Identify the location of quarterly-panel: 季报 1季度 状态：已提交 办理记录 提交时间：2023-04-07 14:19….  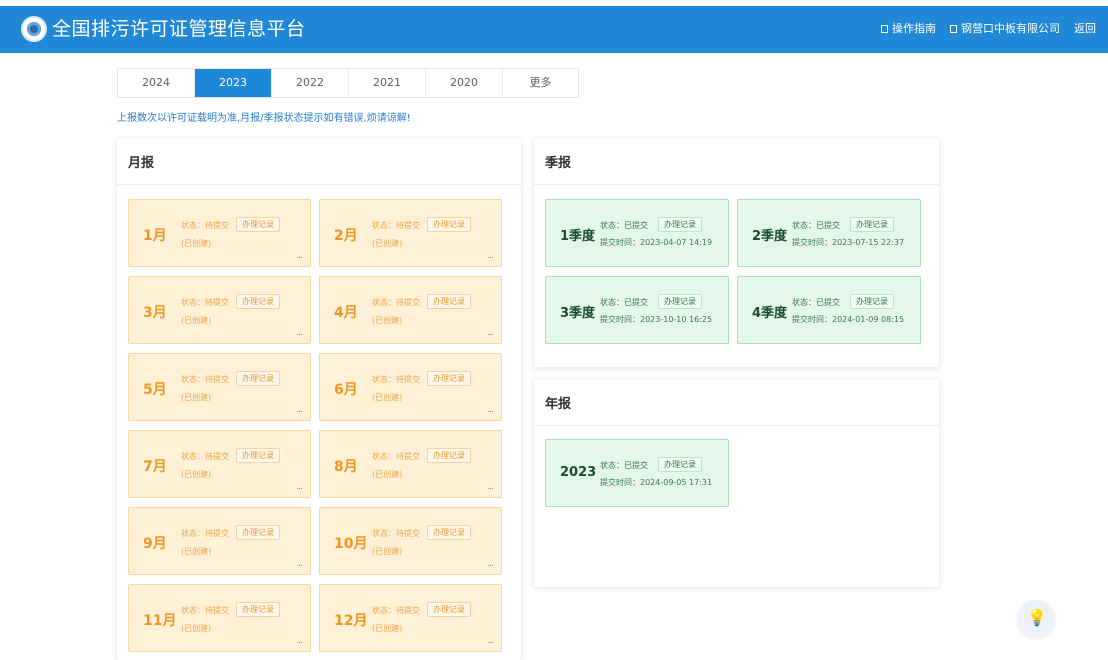
(736, 252).